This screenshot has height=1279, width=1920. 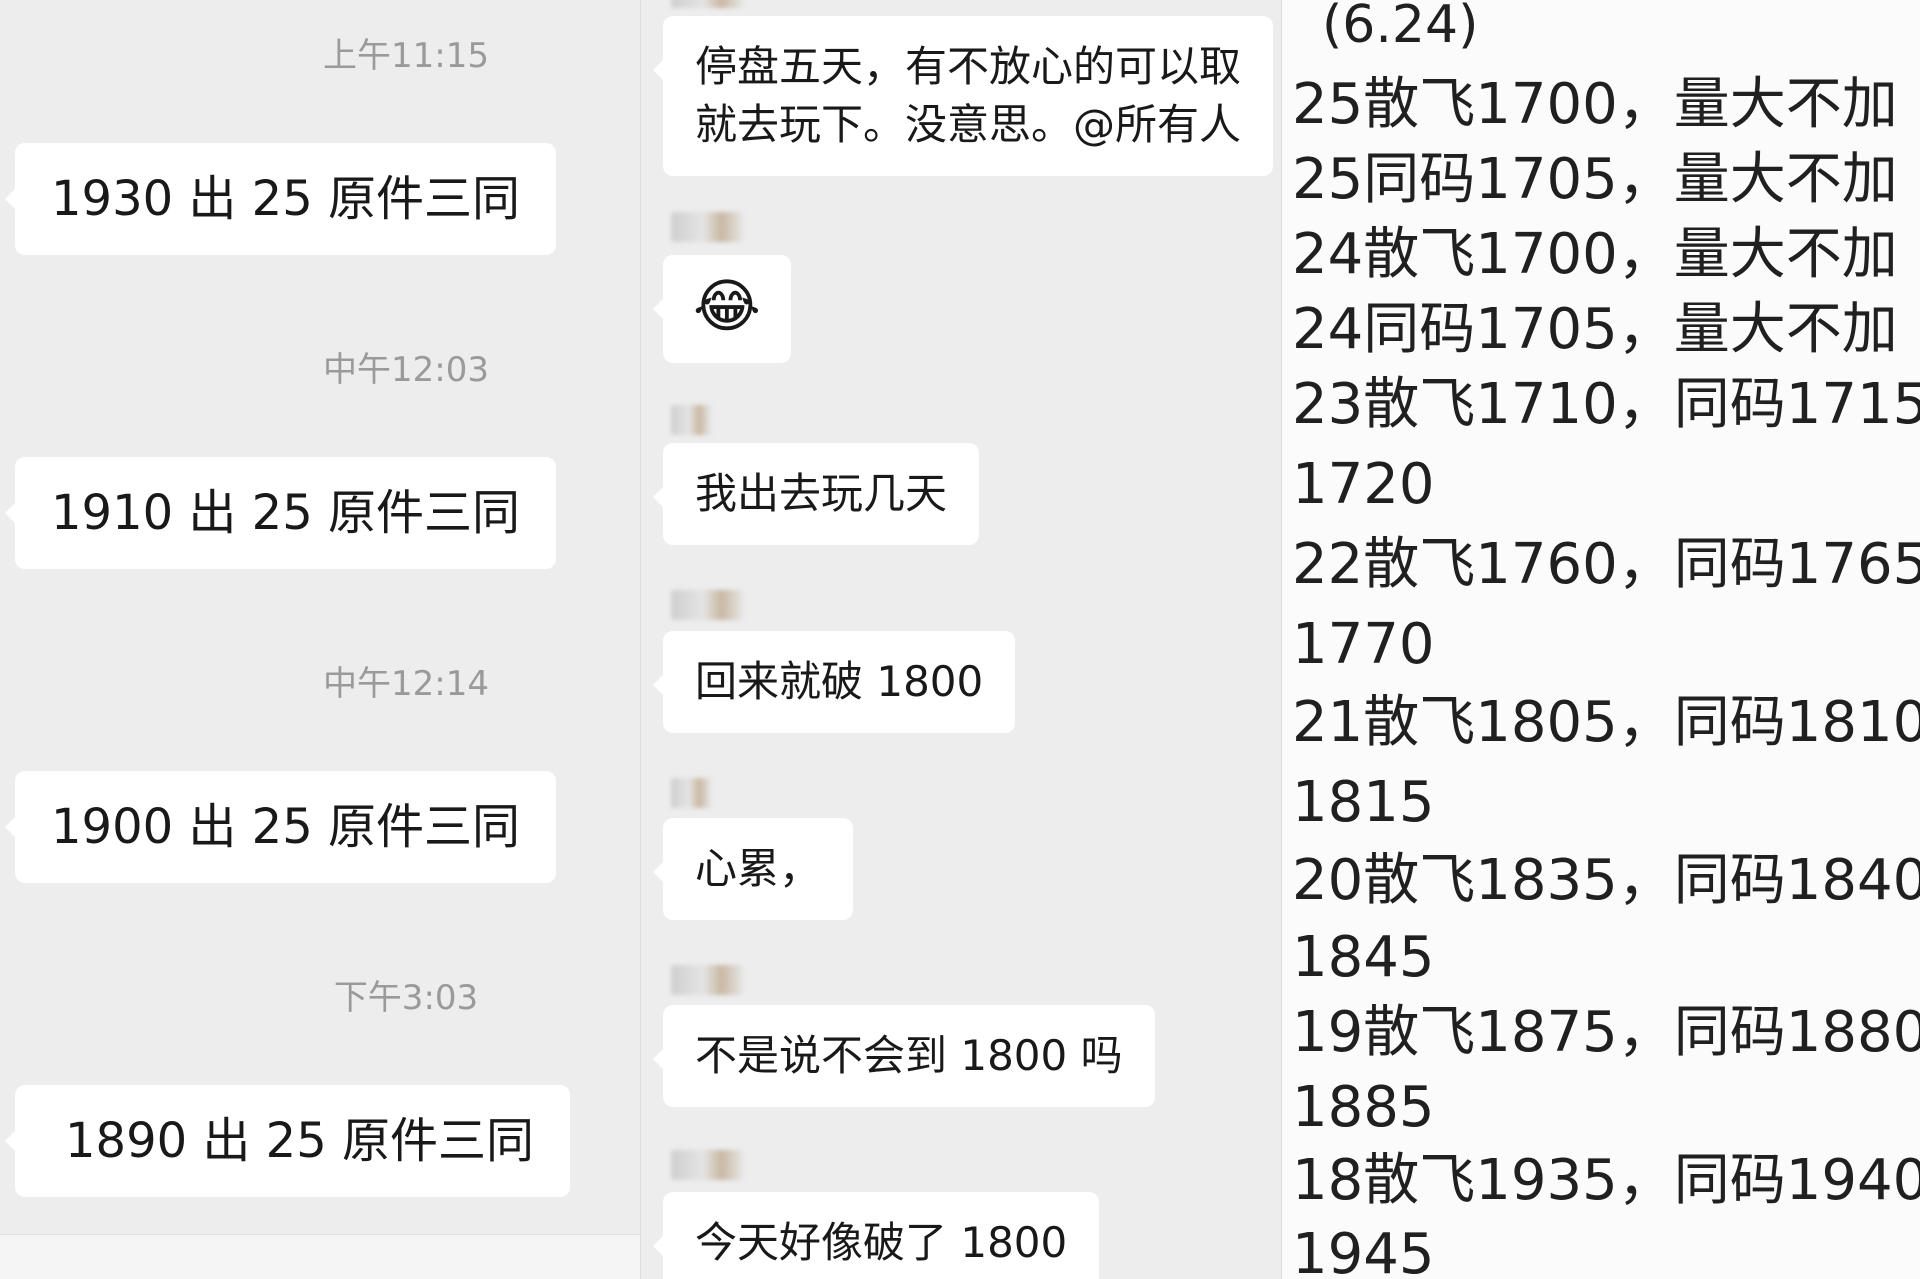 I want to click on message-bubble: 停盘五天，有不放心的可以取 就去玩下。没意思。@所有人, so click(x=963, y=96).